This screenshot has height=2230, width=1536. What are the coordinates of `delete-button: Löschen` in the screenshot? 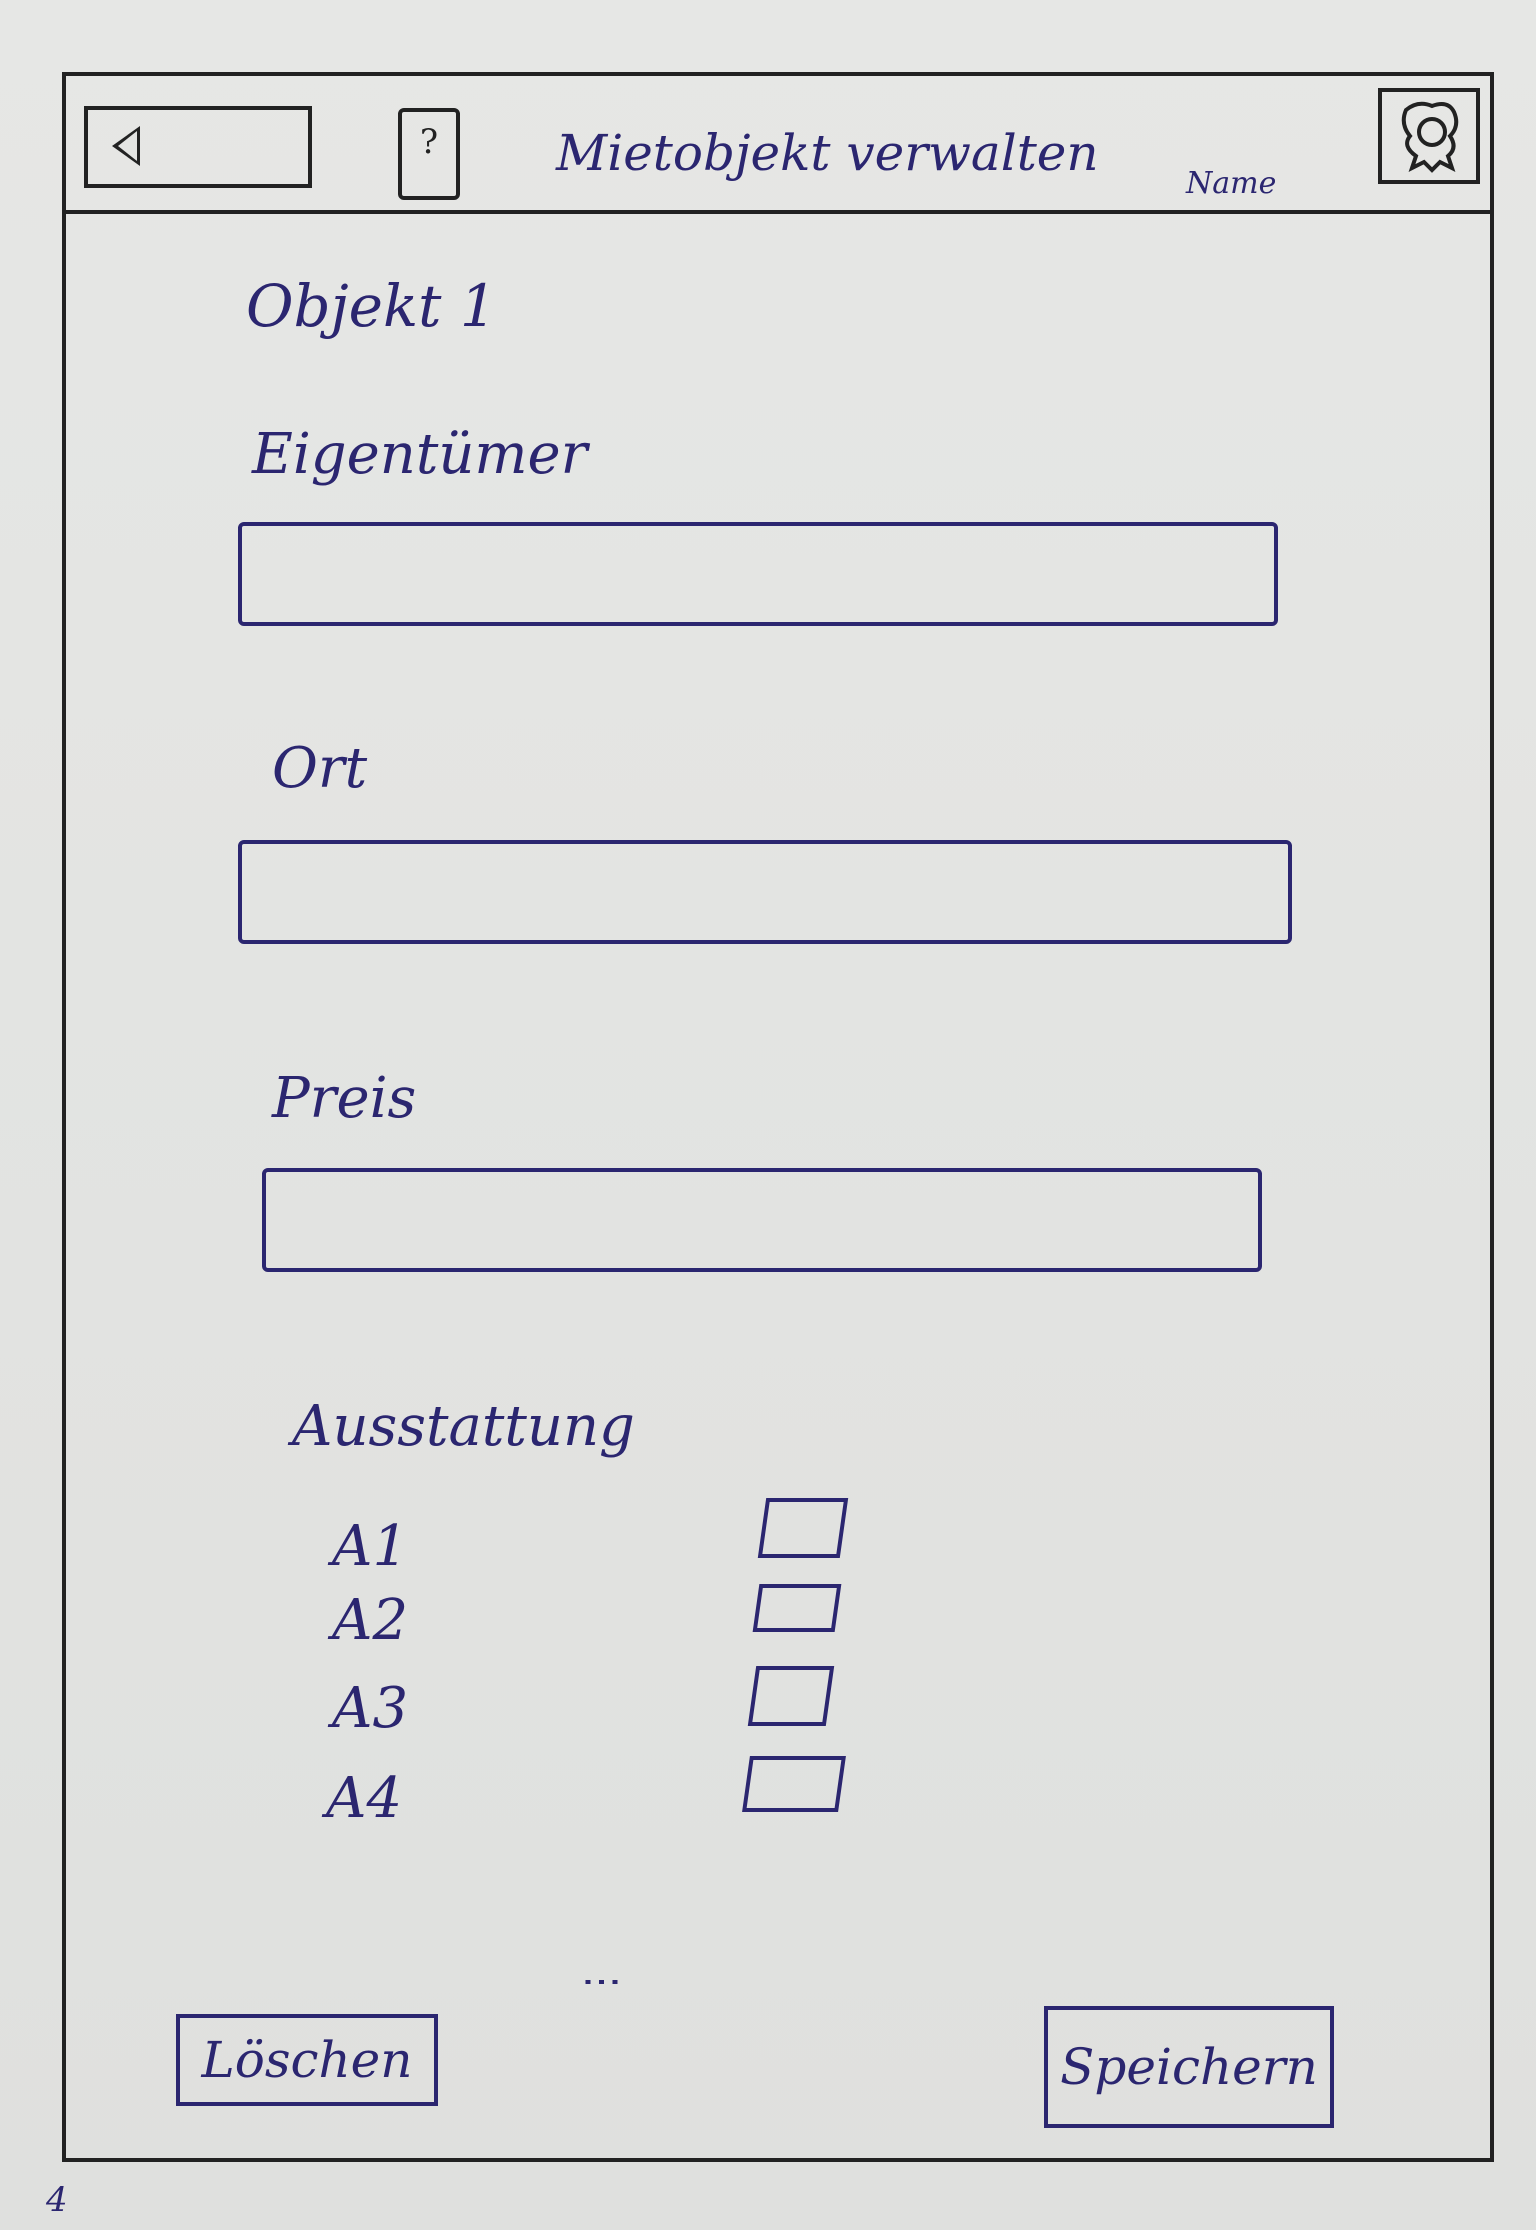 It's located at (307, 2060).